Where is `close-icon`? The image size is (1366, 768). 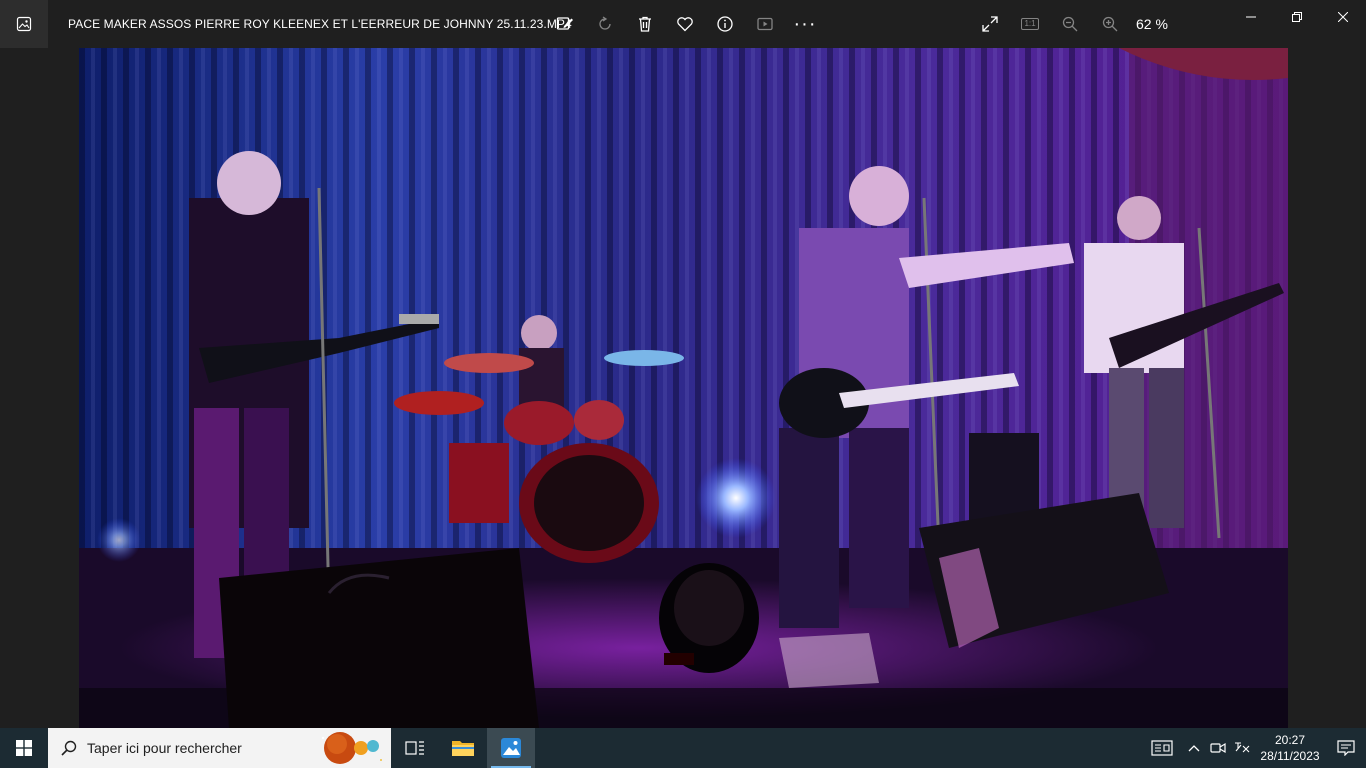 close-icon is located at coordinates (1343, 17).